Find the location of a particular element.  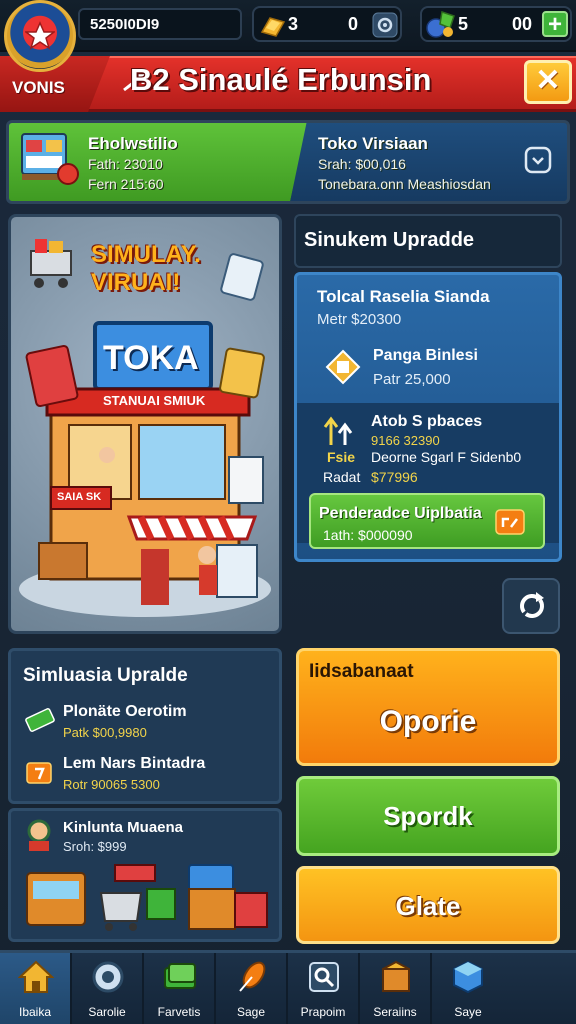

info-right-line2: Tonebara.onn Meashiosdan is located at coordinates (404, 184).